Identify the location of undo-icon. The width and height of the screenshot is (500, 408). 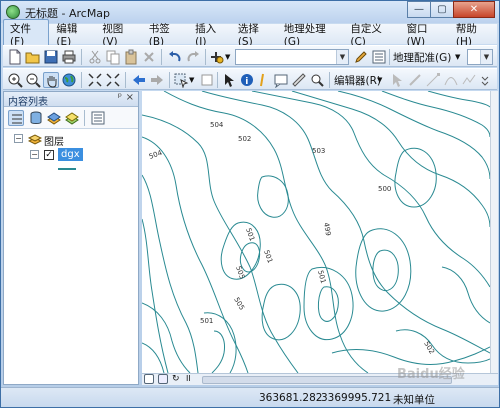
(175, 57).